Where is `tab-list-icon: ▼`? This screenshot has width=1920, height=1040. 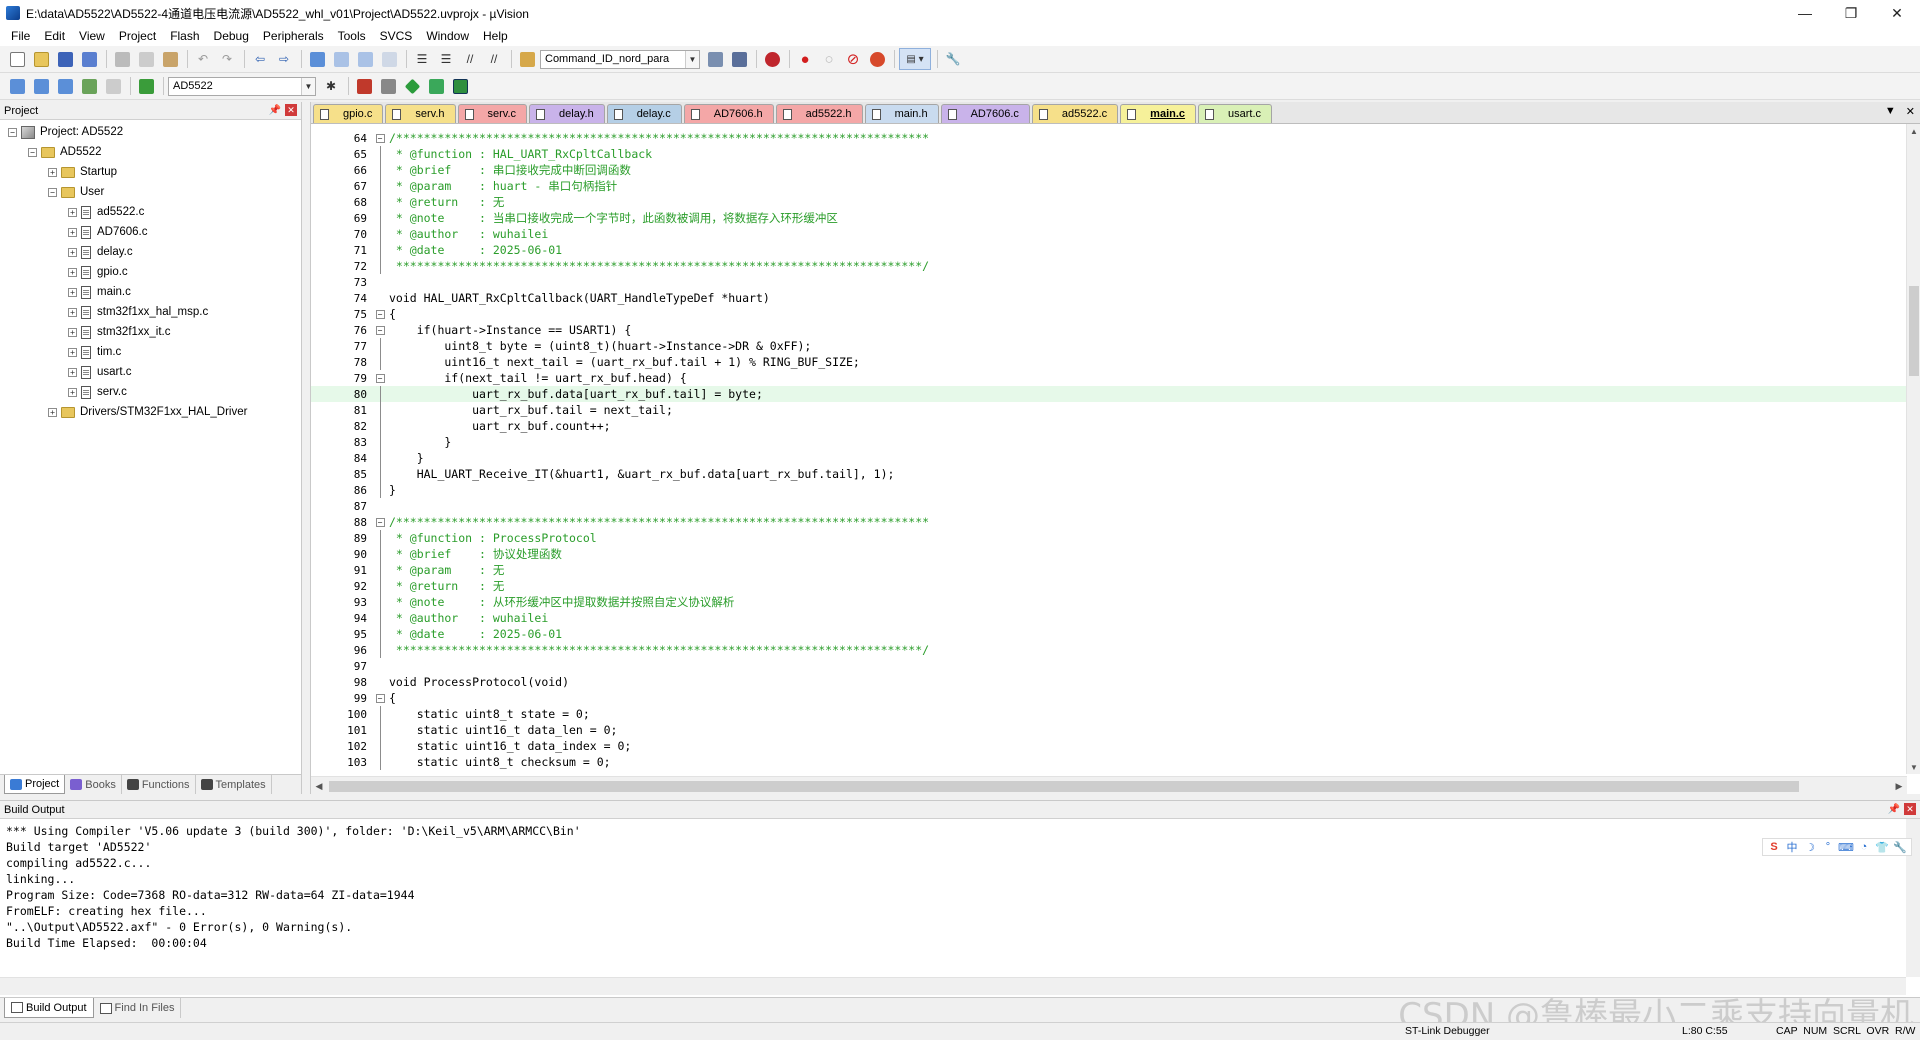 tab-list-icon: ▼ is located at coordinates (1890, 111).